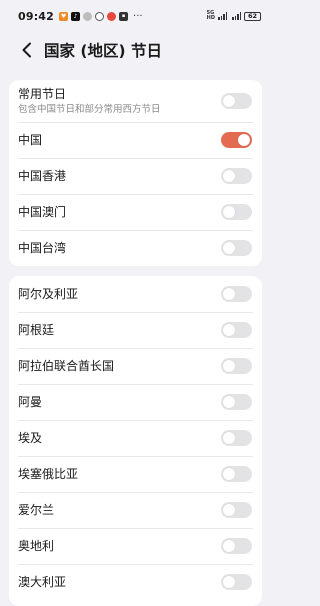 This screenshot has width=320, height=606. I want to click on holiday-row-austria: 奥地利, so click(135, 546).